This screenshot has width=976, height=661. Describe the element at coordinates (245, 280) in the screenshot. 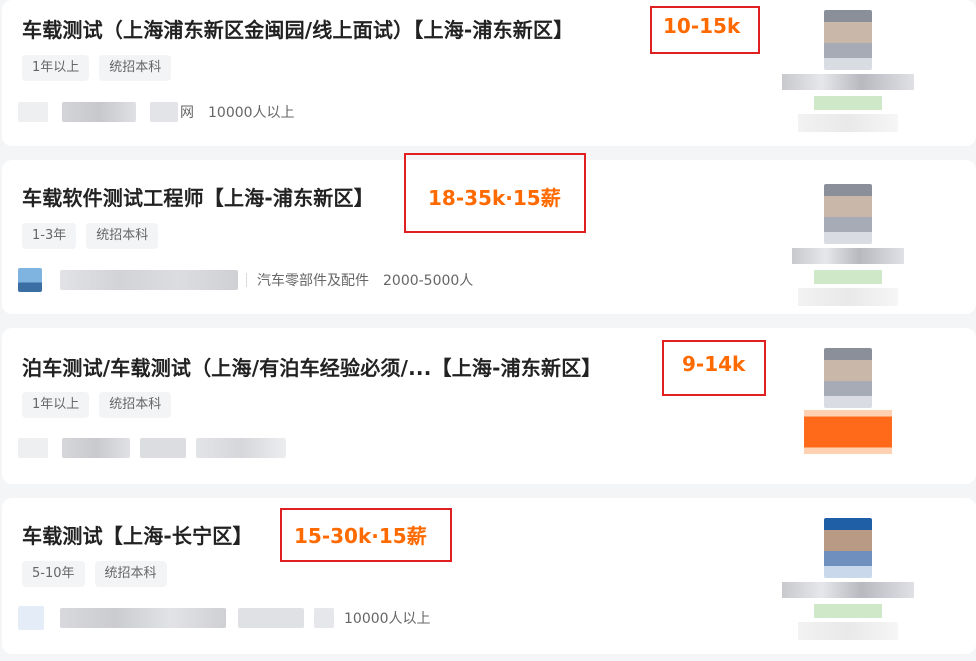

I see `company-info: 汽车零部件及配件 2000-5000人` at that location.